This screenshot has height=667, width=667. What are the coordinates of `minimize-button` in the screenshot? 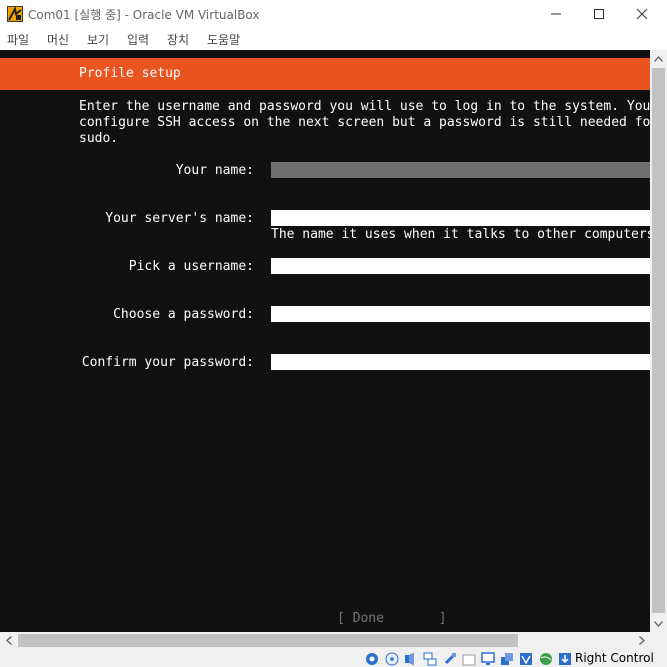 It's located at (556, 14).